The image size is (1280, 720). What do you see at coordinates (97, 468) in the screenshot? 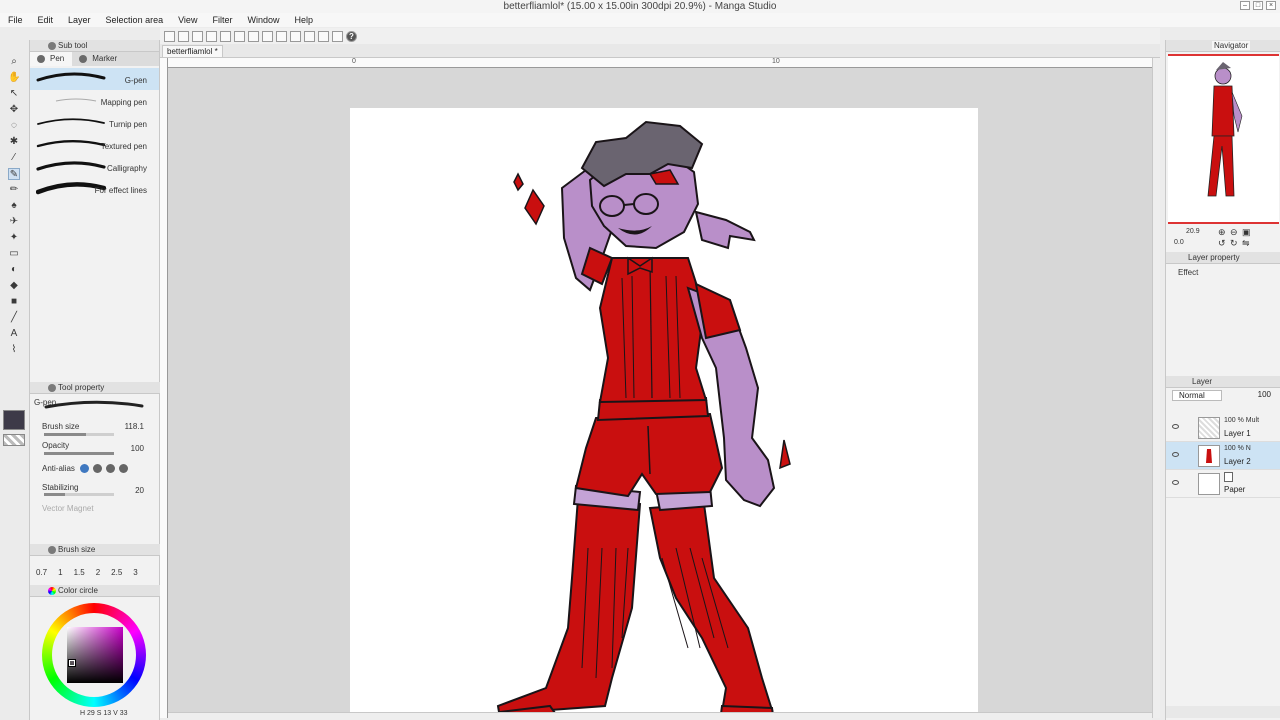
I see `antialias-weak-icon` at bounding box center [97, 468].